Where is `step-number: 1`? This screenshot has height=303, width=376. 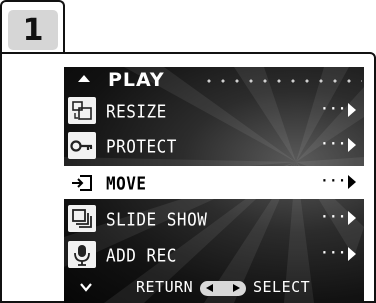 step-number: 1 is located at coordinates (33, 30).